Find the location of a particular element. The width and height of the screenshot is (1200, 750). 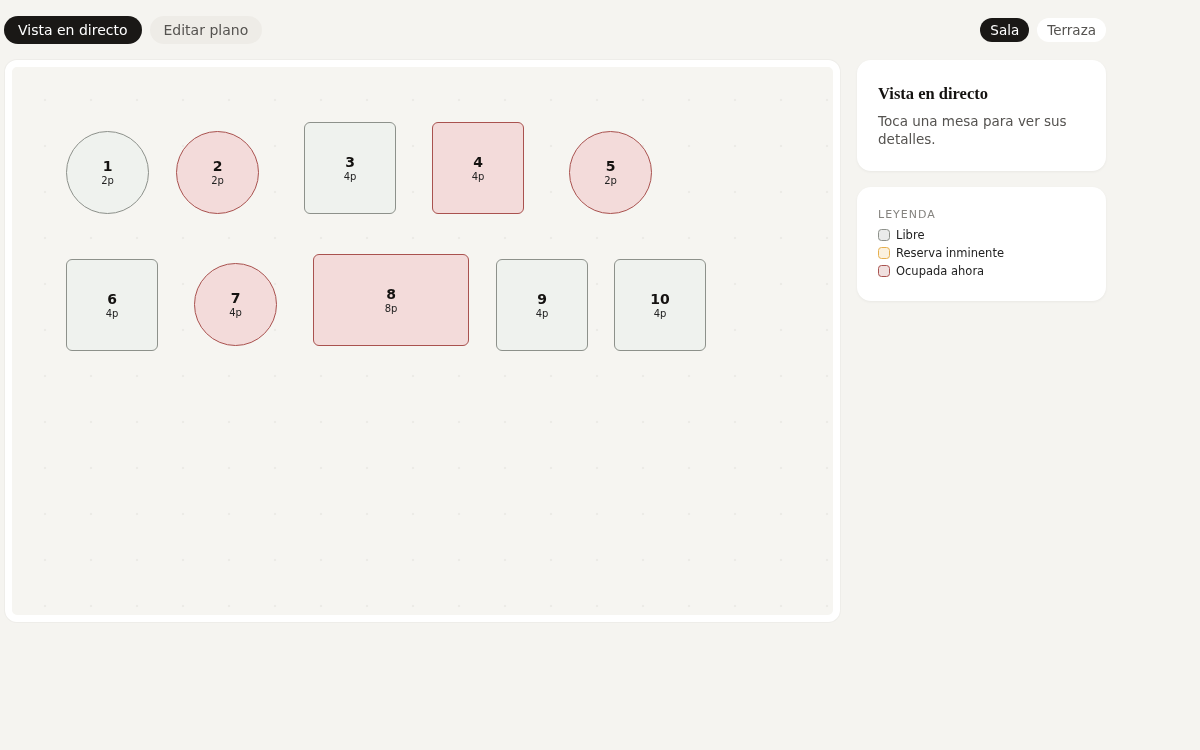

card-text: Toca una mesa para ver sus detalles. is located at coordinates (973, 130).